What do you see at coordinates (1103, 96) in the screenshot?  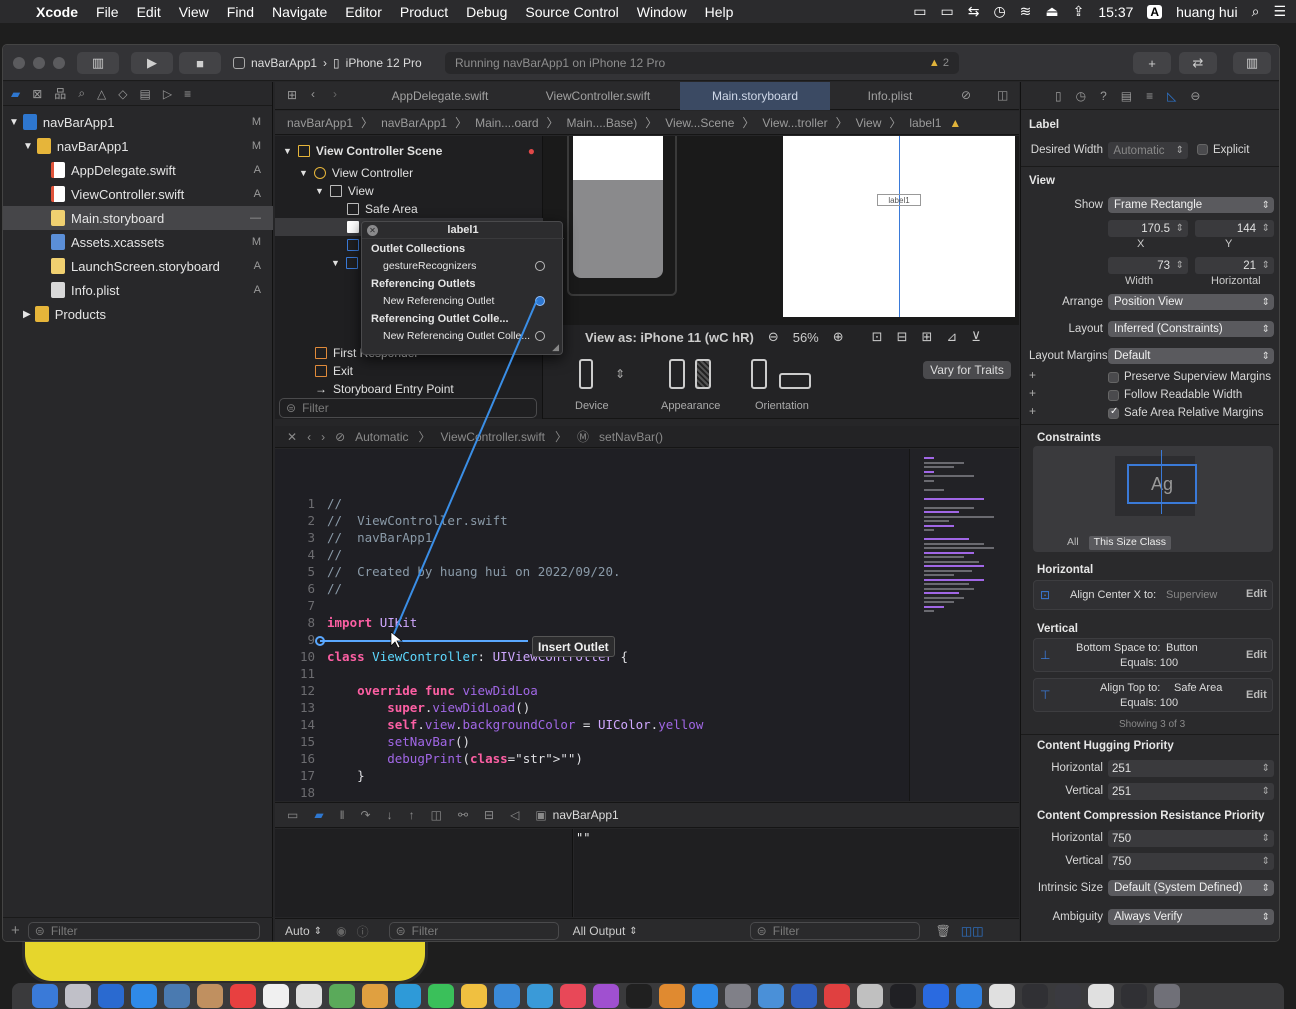 I see `quick-help-icon: ?` at bounding box center [1103, 96].